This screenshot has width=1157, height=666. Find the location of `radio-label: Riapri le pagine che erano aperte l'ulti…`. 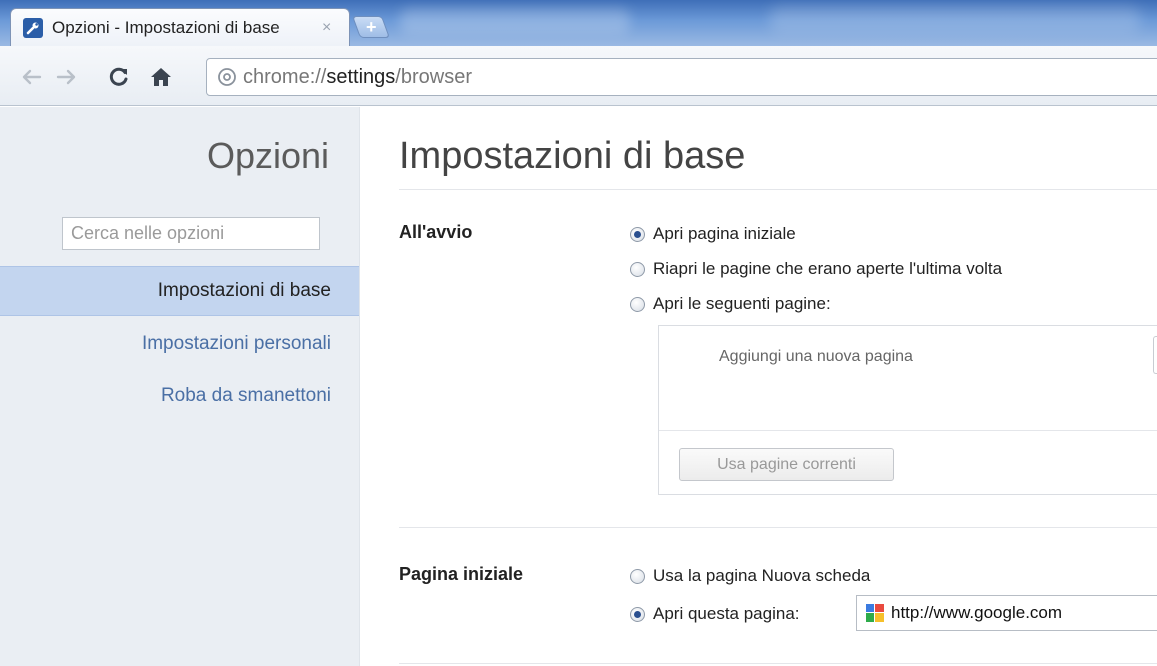

radio-label: Riapri le pagine che erano aperte l'ulti… is located at coordinates (828, 268).